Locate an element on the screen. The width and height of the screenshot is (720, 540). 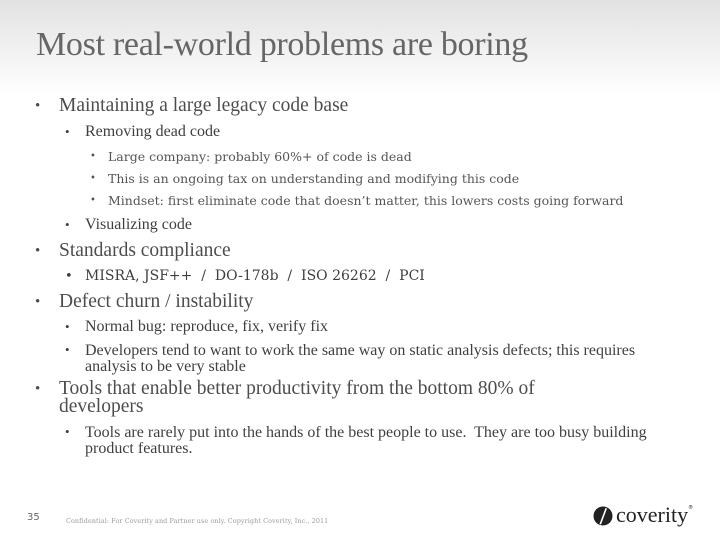
bullet-level1: • Maintaining a large legacy code base is located at coordinates (192, 106).